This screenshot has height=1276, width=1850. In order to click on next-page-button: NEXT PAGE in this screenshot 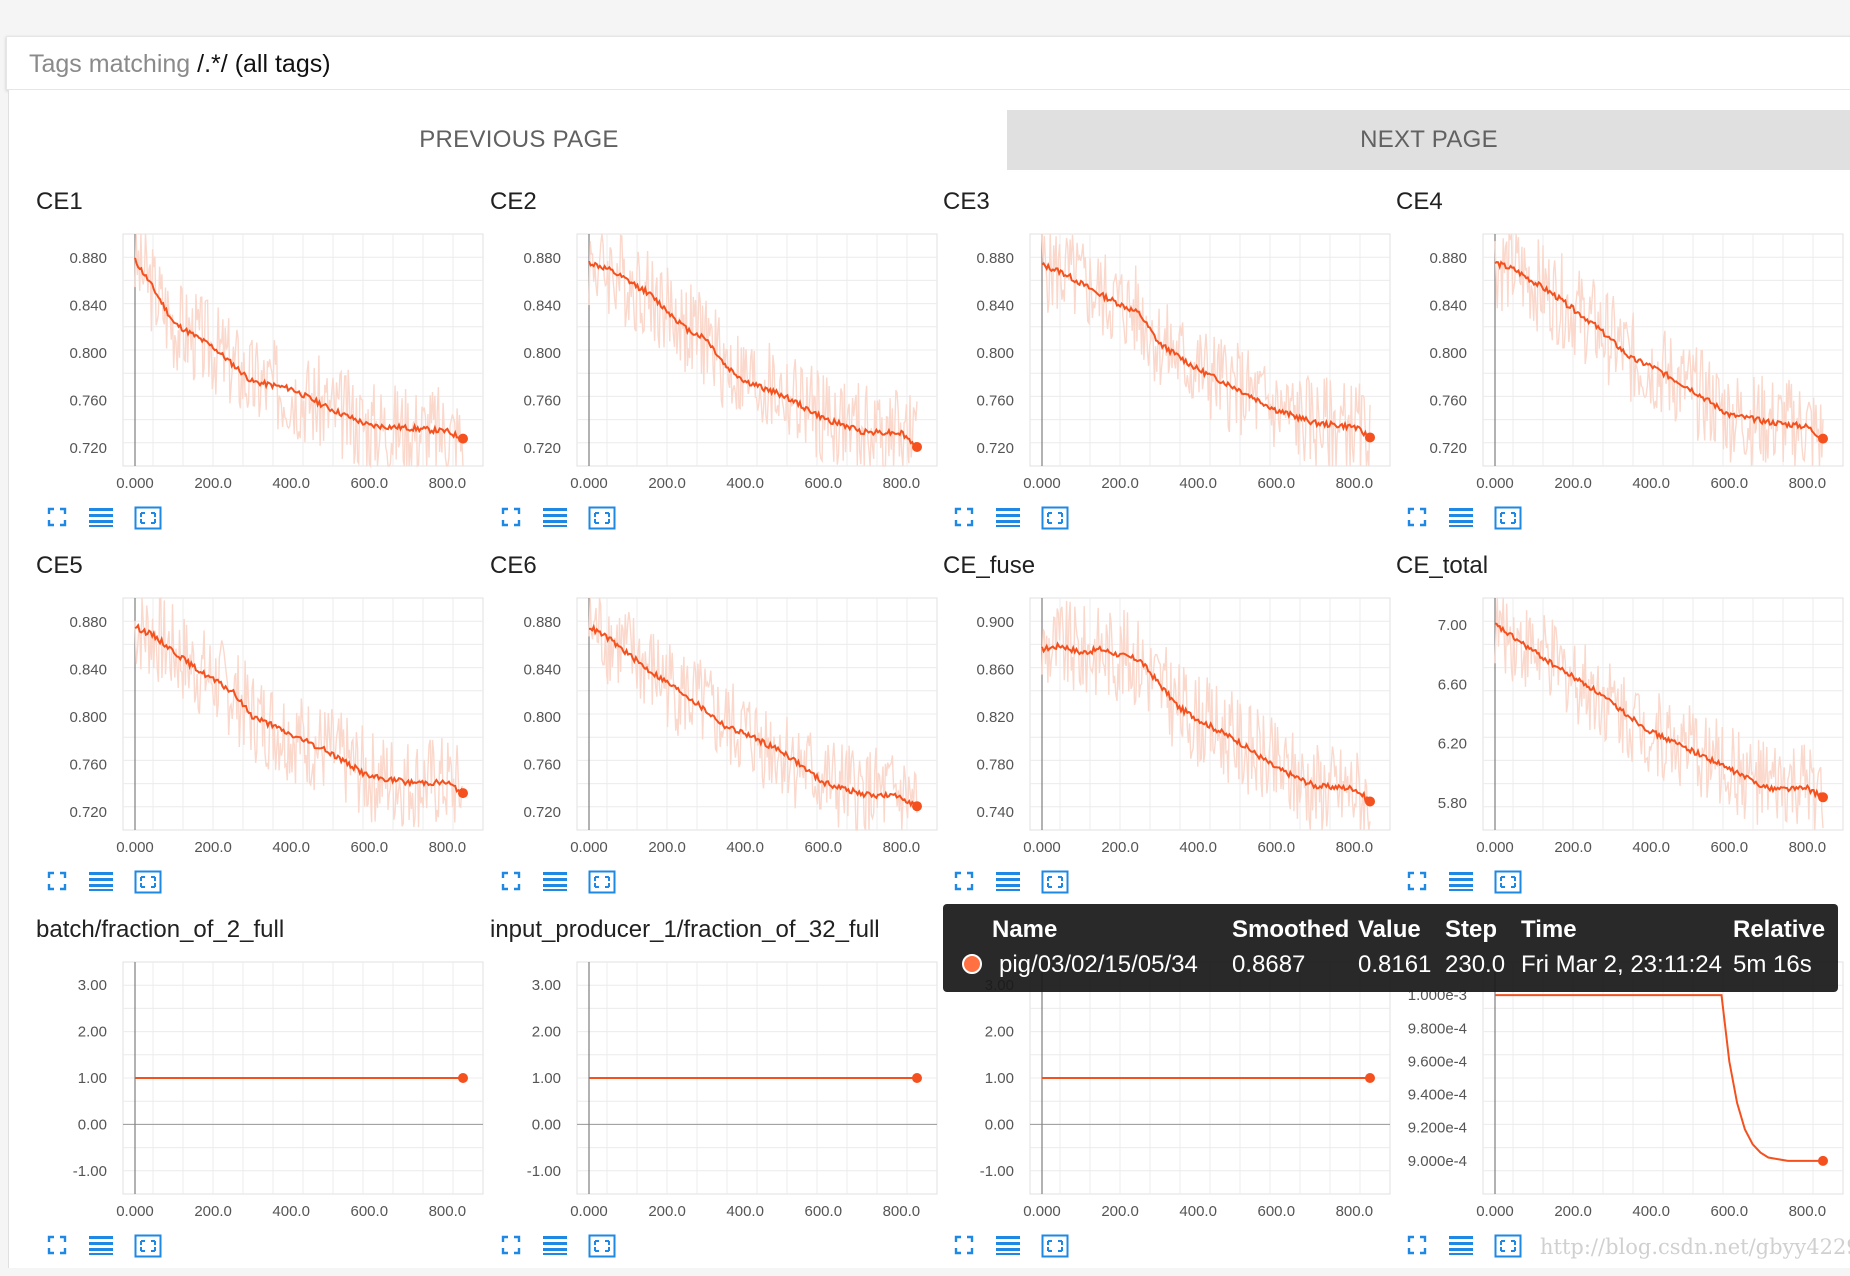, I will do `click(1428, 140)`.